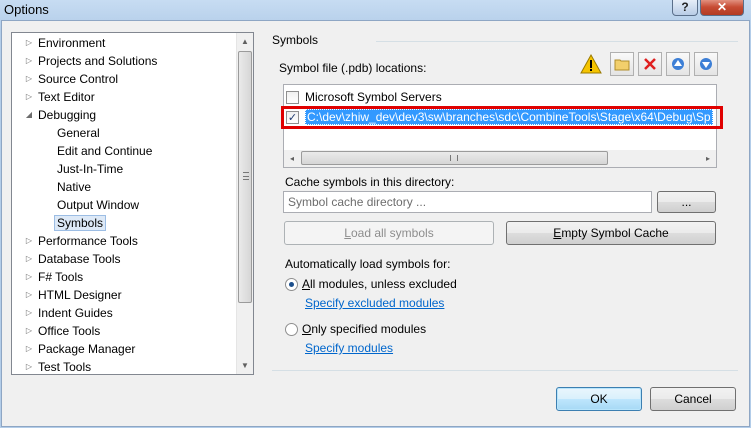 Image resolution: width=751 pixels, height=428 pixels. Describe the element at coordinates (678, 64) in the screenshot. I see `move-up-icon` at that location.